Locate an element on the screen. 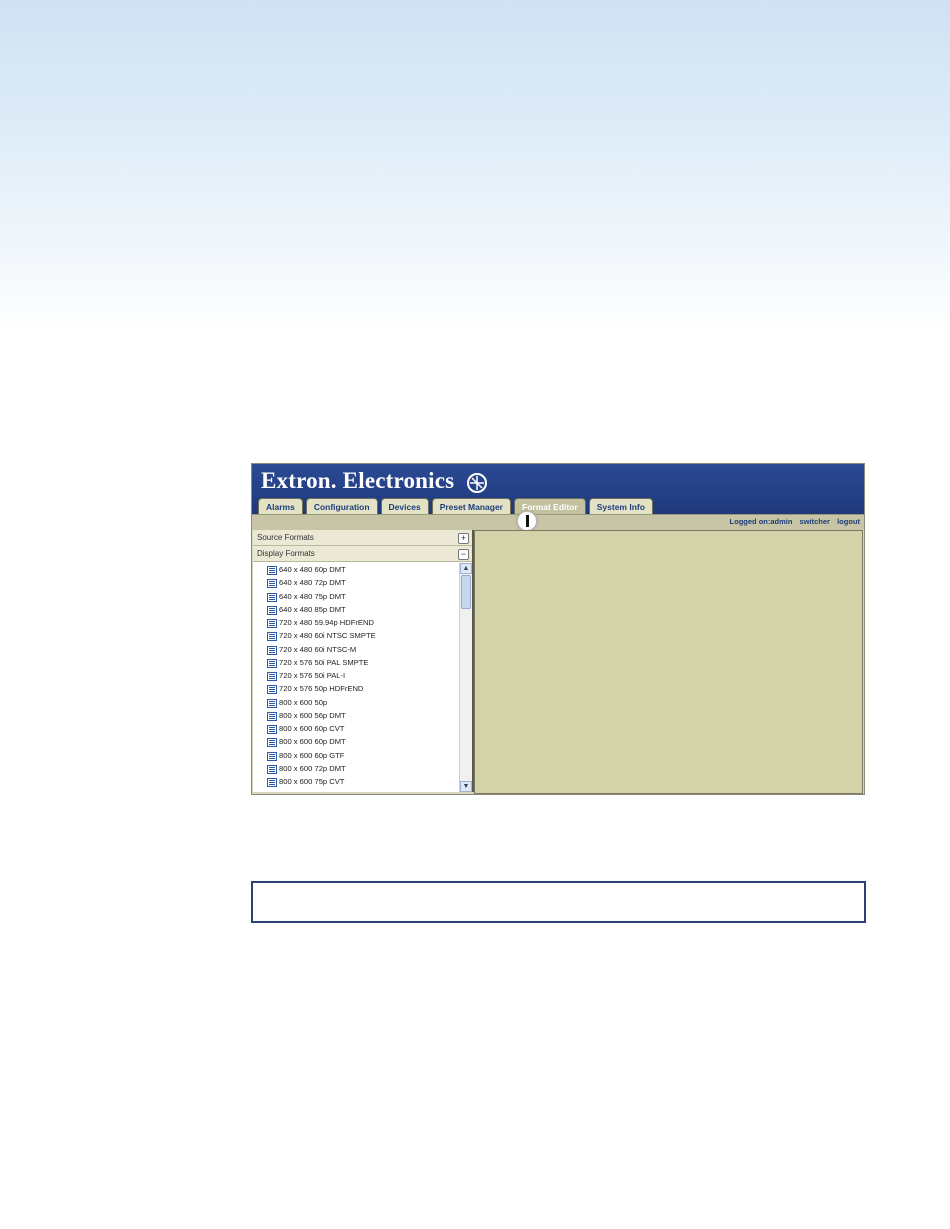  list-item: 720 x 576 50i PAL-I is located at coordinates (356, 675).